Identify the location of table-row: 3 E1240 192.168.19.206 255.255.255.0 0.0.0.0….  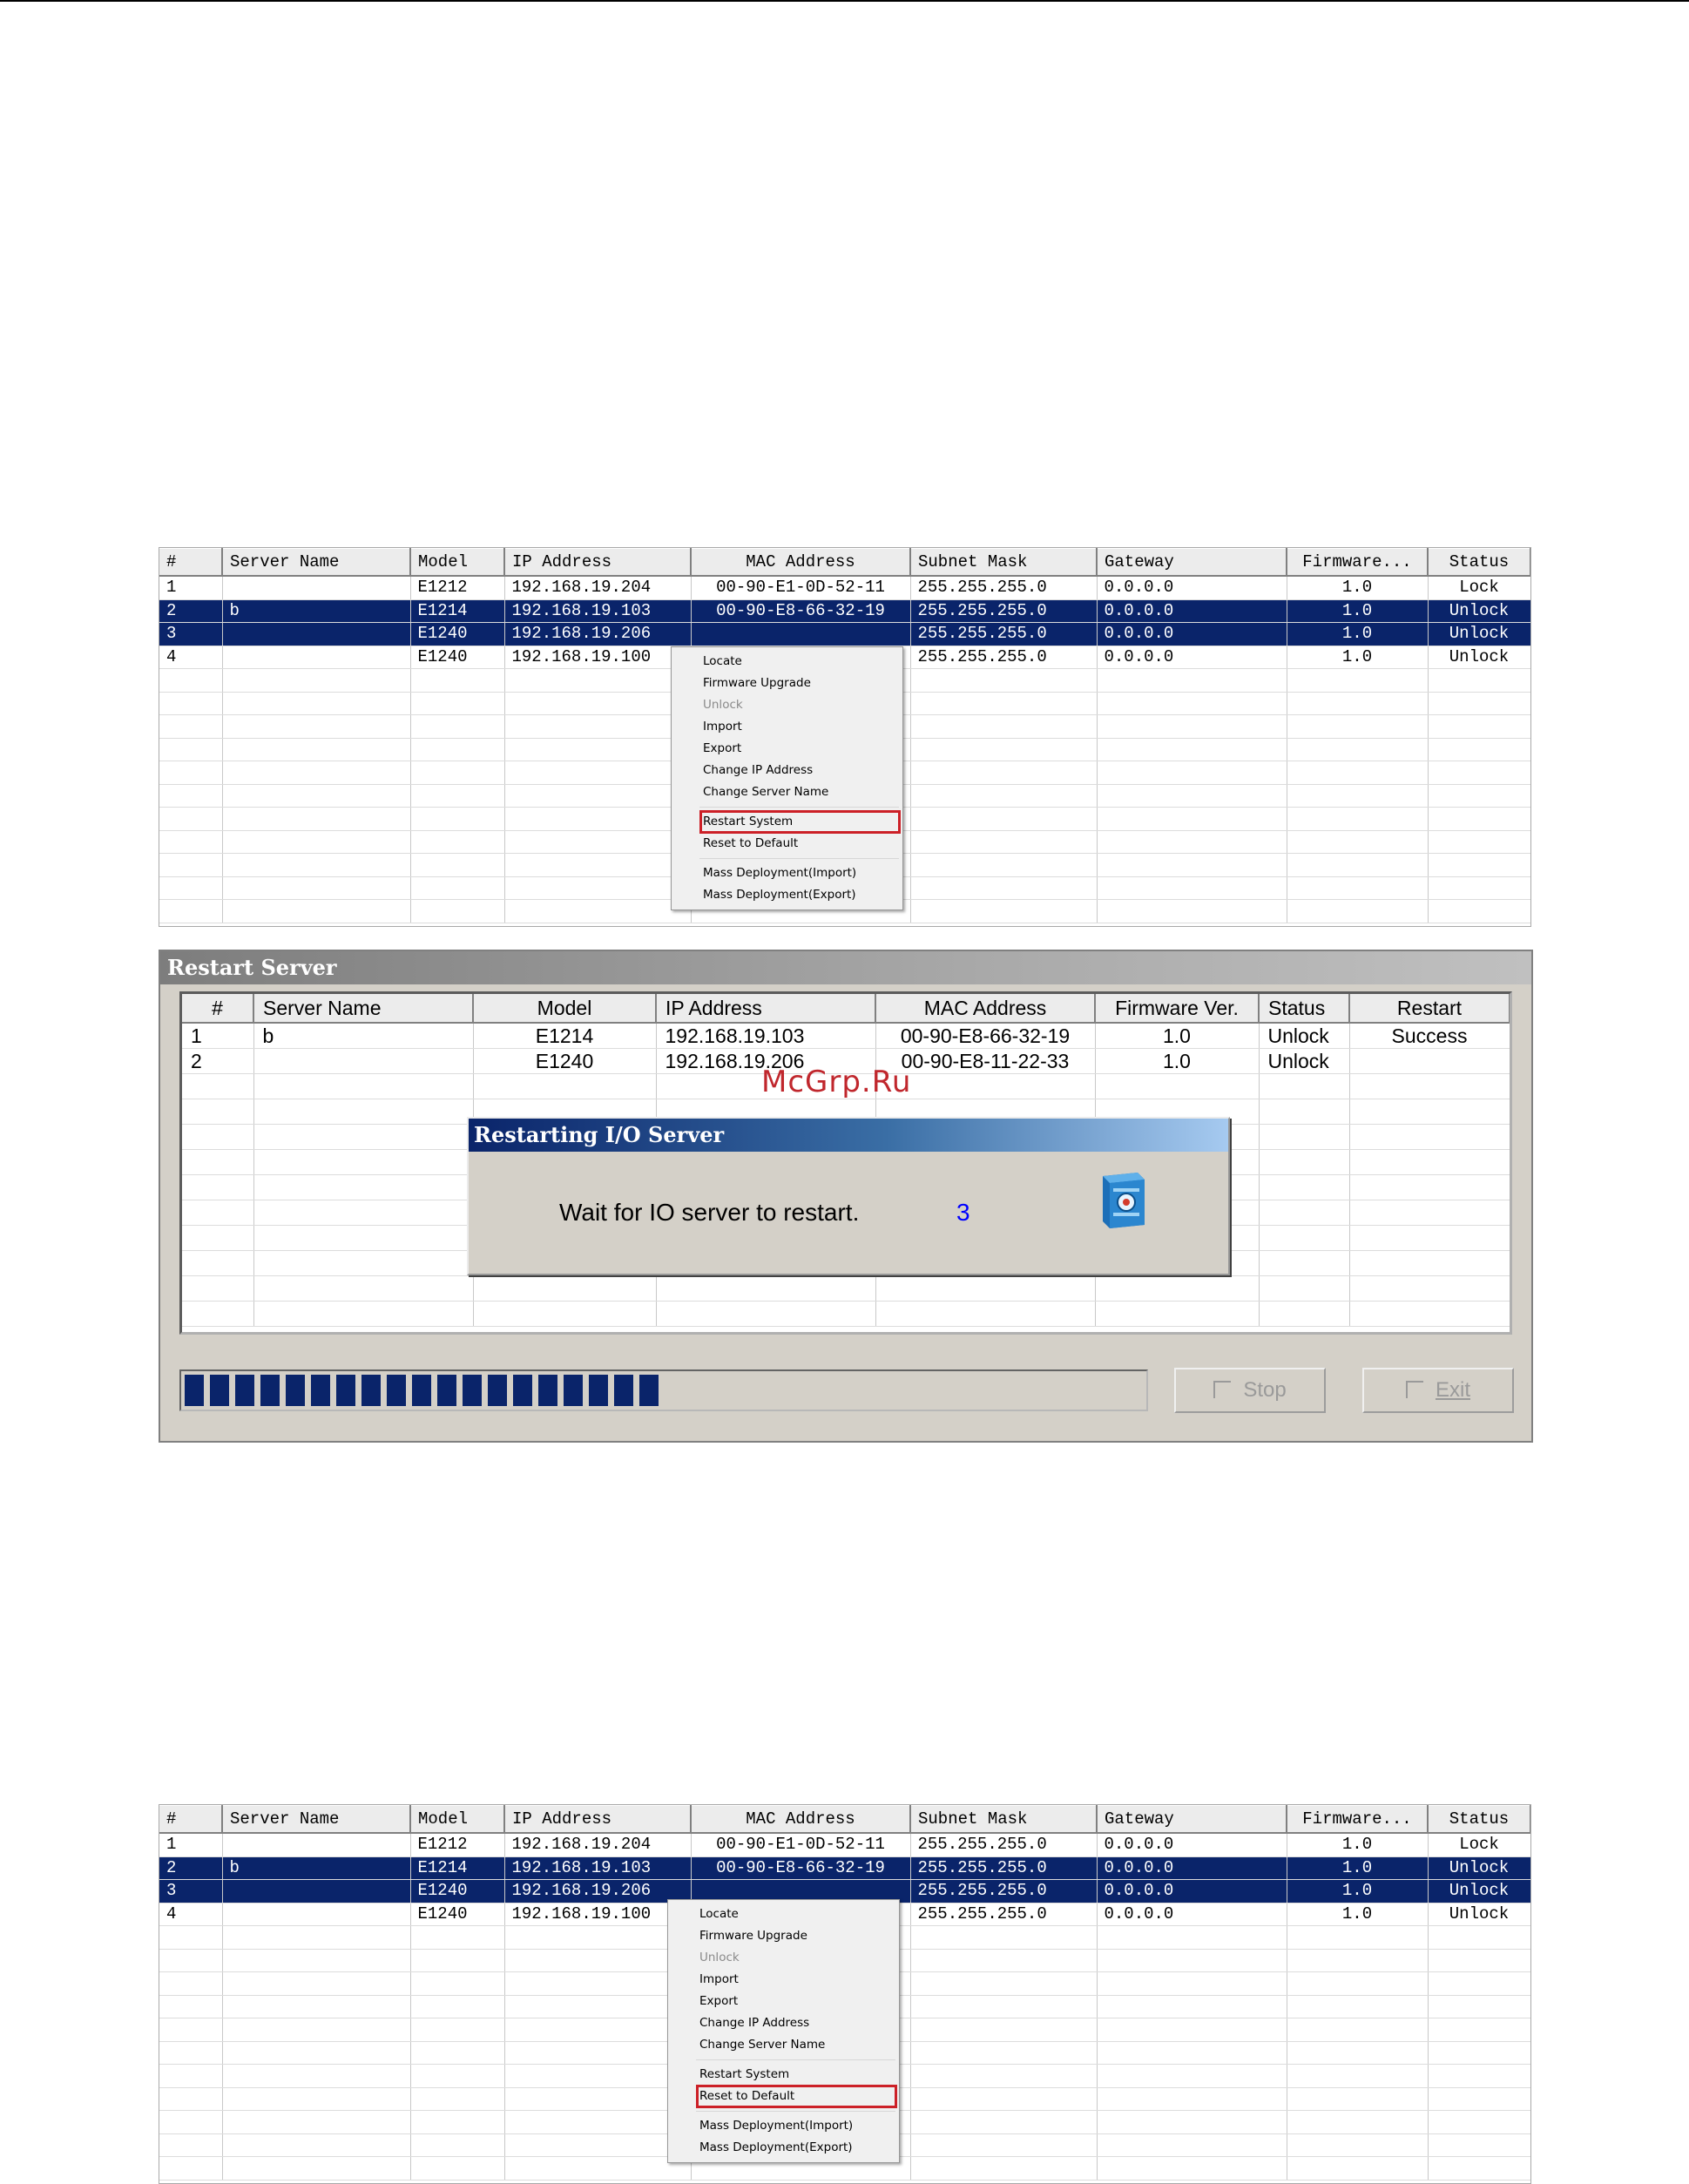
(844, 634).